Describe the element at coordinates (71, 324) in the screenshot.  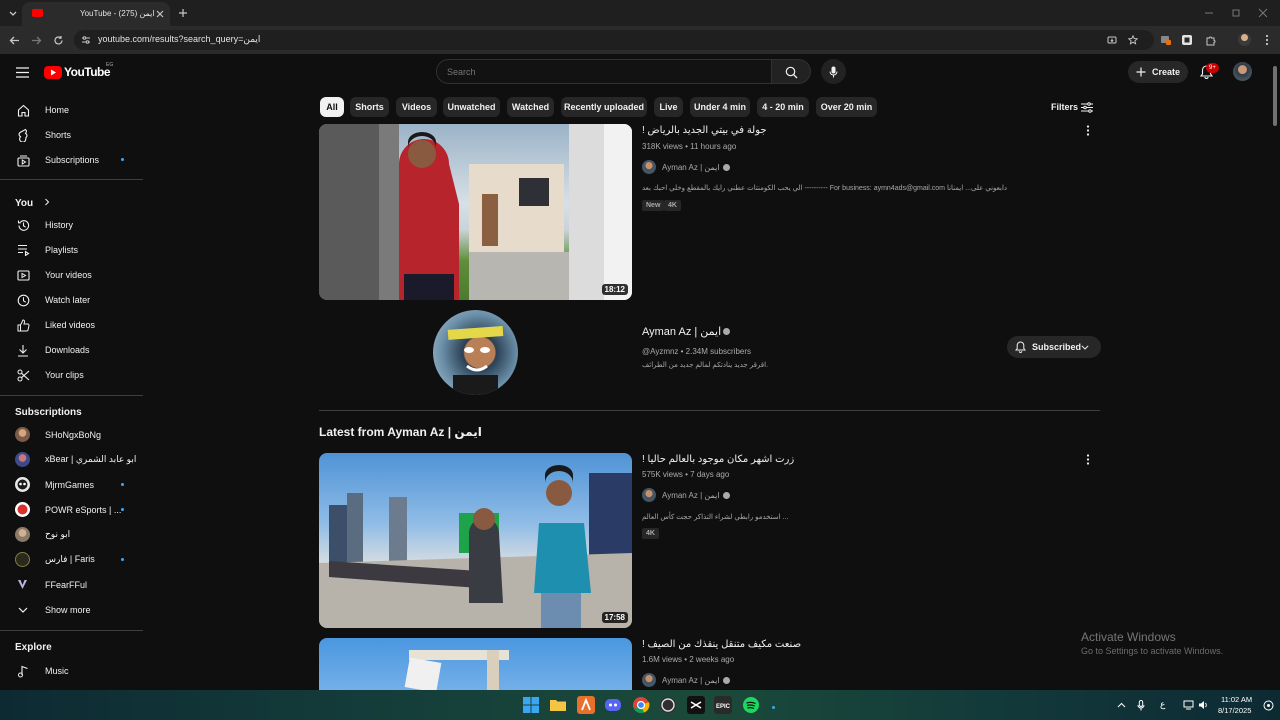
I see `sidebar-item-liked-videos: Liked videos` at that location.